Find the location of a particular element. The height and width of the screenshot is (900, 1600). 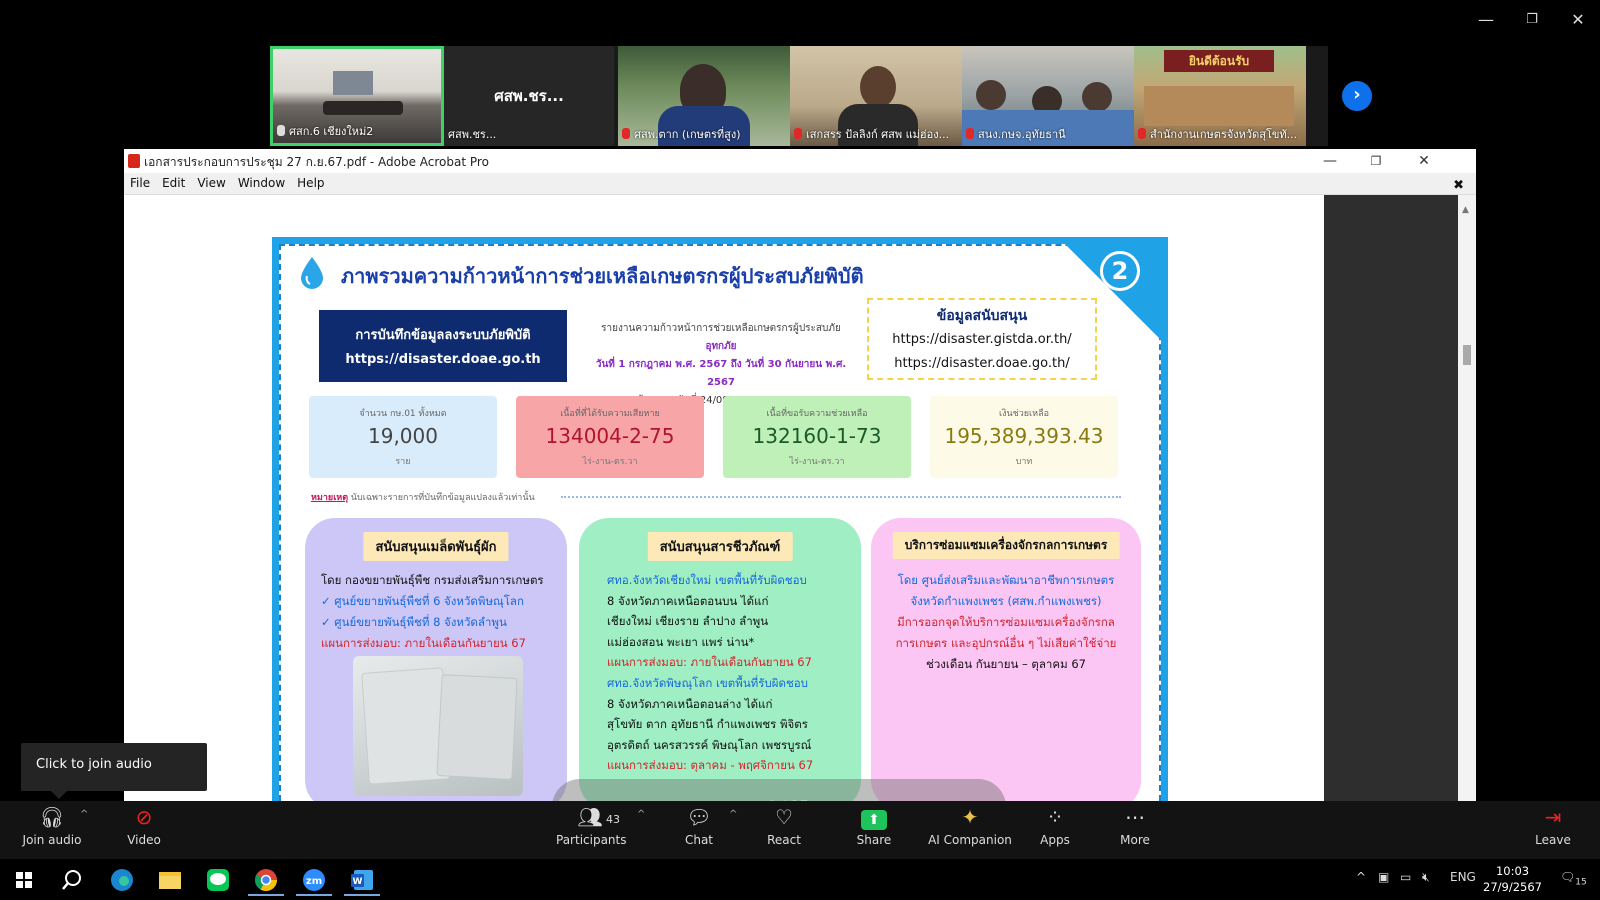

folder-icon is located at coordinates (170, 880).